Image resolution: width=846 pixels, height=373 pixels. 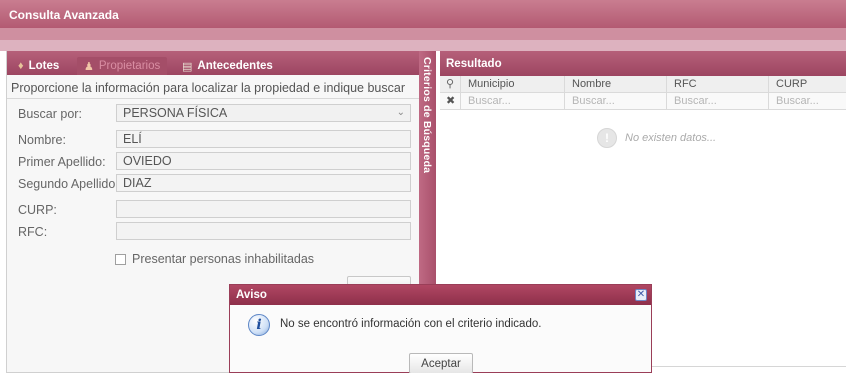 What do you see at coordinates (62, 162) in the screenshot?
I see `primer-apellido-label: Primer Apellido:` at bounding box center [62, 162].